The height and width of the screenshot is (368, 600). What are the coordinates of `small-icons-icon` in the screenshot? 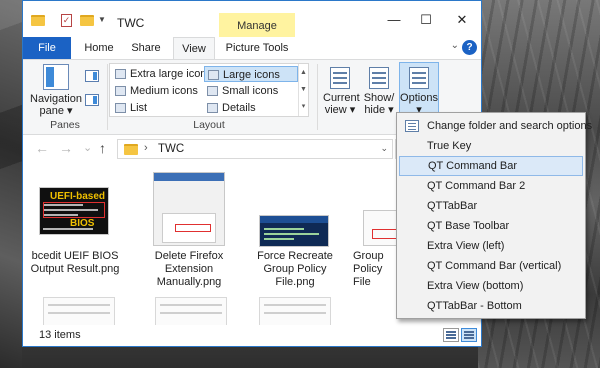 It's located at (212, 91).